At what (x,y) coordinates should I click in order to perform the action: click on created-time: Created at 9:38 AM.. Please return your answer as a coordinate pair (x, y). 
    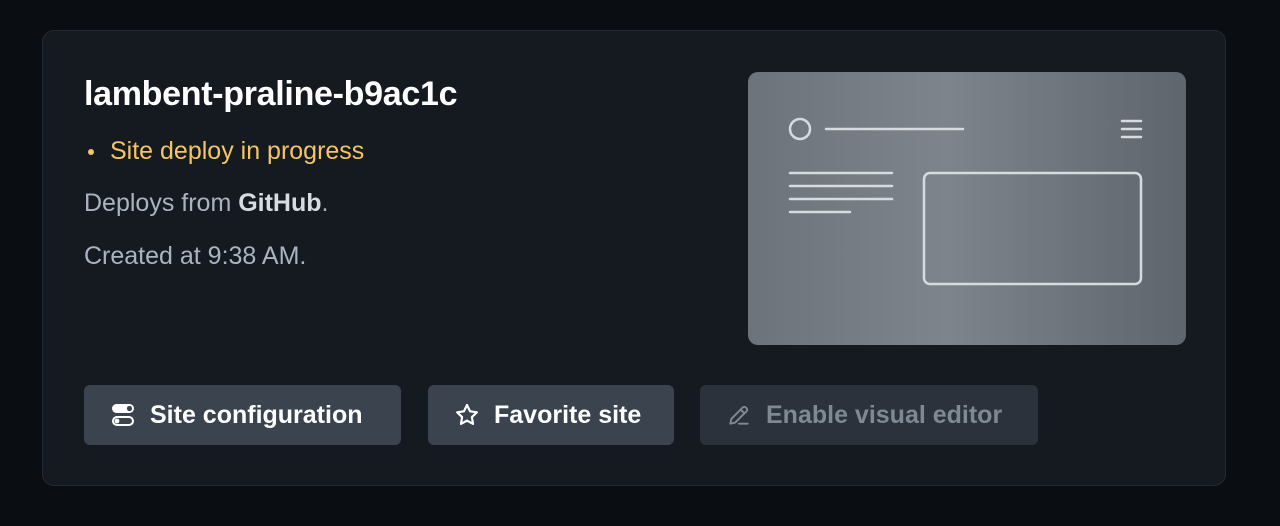
    Looking at the image, I should click on (195, 256).